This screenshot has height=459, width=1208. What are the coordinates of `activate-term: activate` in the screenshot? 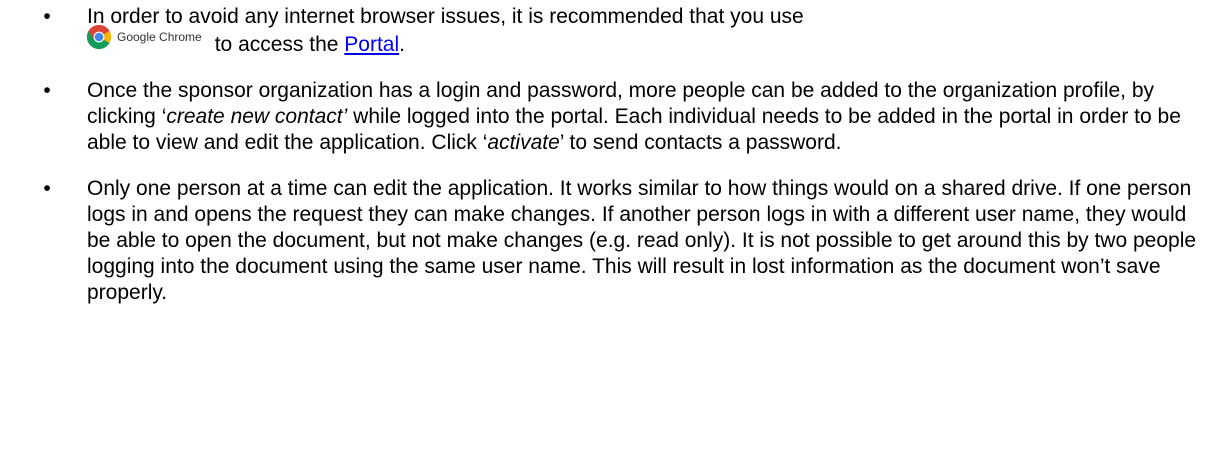 It's located at (523, 142).